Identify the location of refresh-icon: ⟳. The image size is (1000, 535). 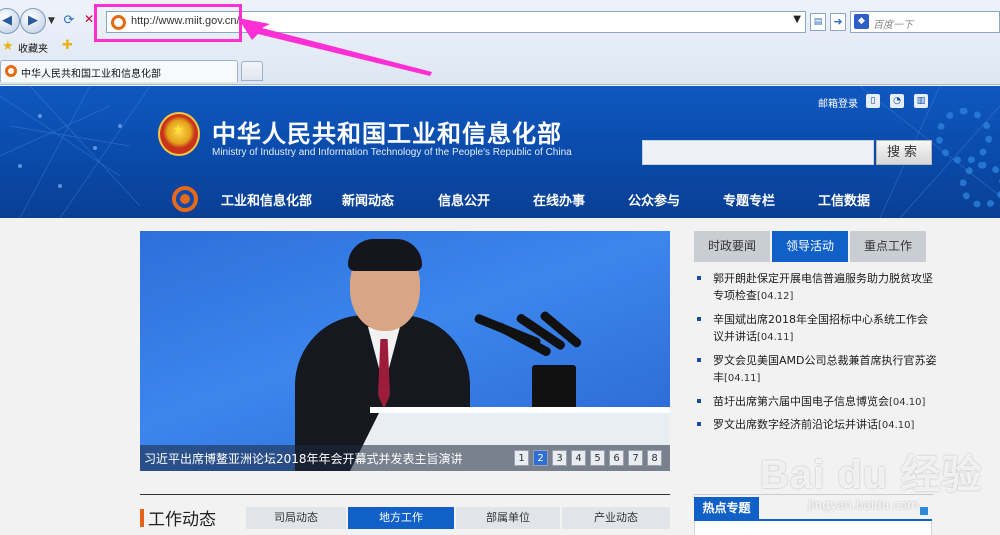
(69, 21).